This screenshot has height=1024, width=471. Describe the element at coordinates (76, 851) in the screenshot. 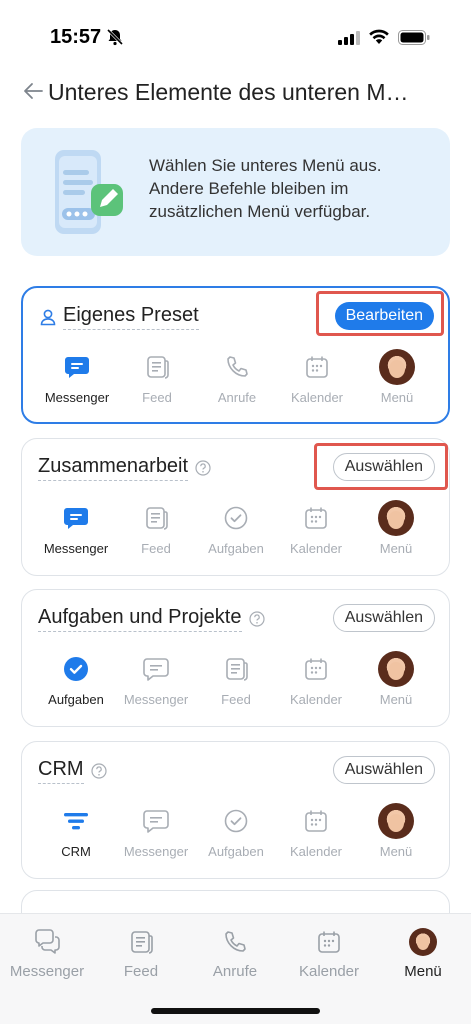

I see `item-label: CRM` at that location.